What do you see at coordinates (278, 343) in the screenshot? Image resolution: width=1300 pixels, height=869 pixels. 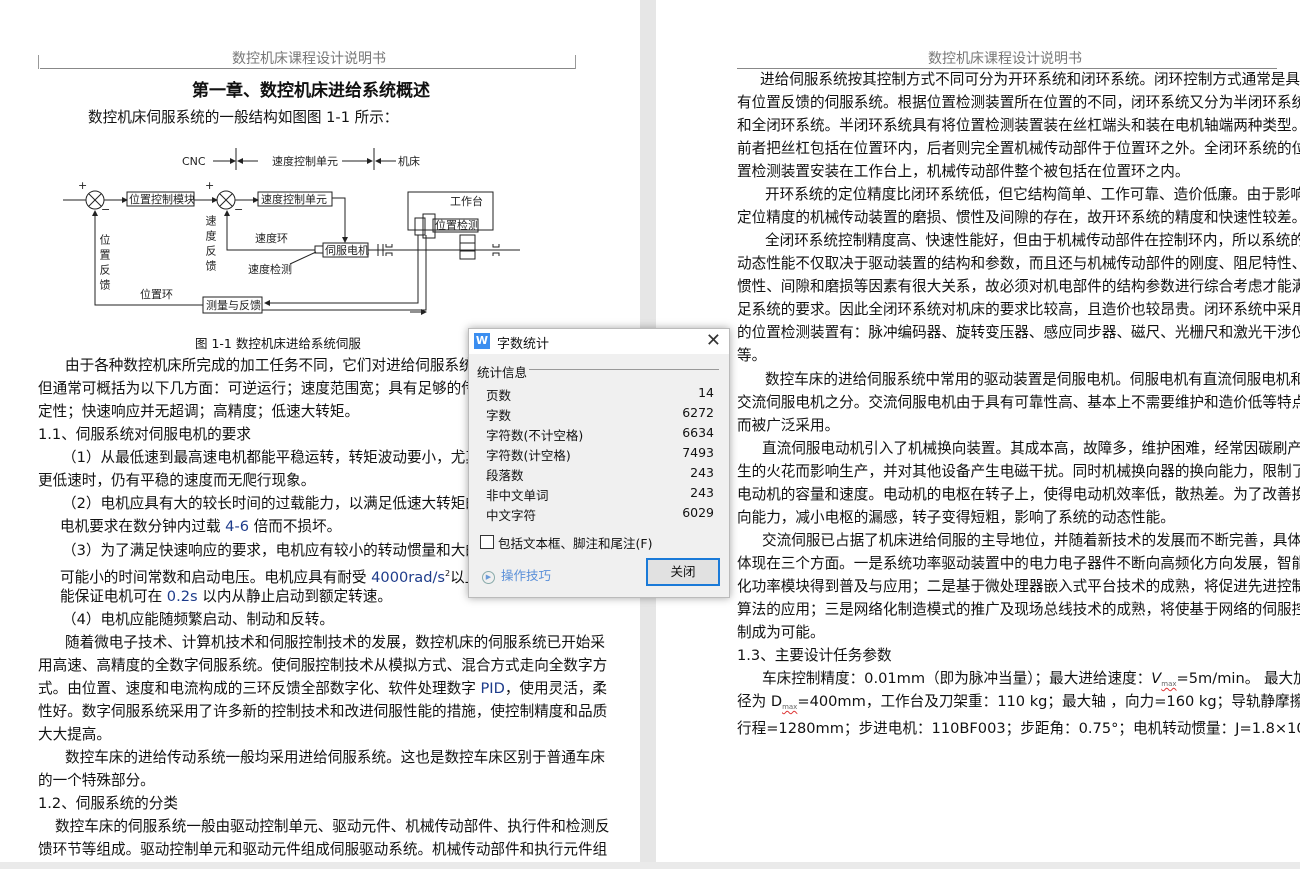 I see `figure-caption: 图 1-1 数控机床进给系统伺服` at bounding box center [278, 343].